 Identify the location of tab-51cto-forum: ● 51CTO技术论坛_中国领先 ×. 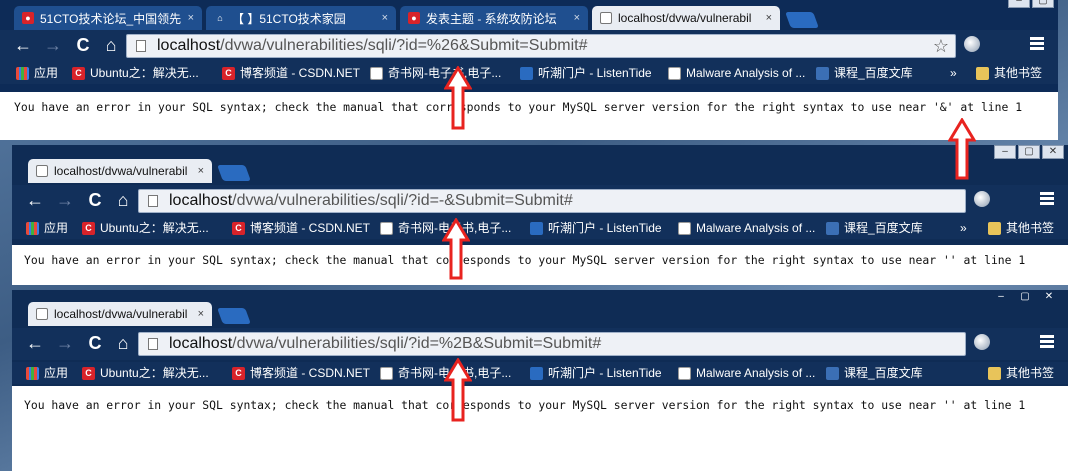
(108, 18).